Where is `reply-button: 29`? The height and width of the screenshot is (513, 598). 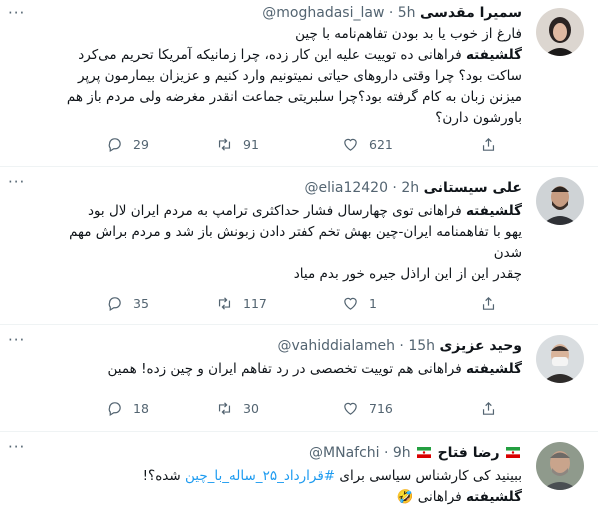 reply-button: 29 is located at coordinates (127, 144).